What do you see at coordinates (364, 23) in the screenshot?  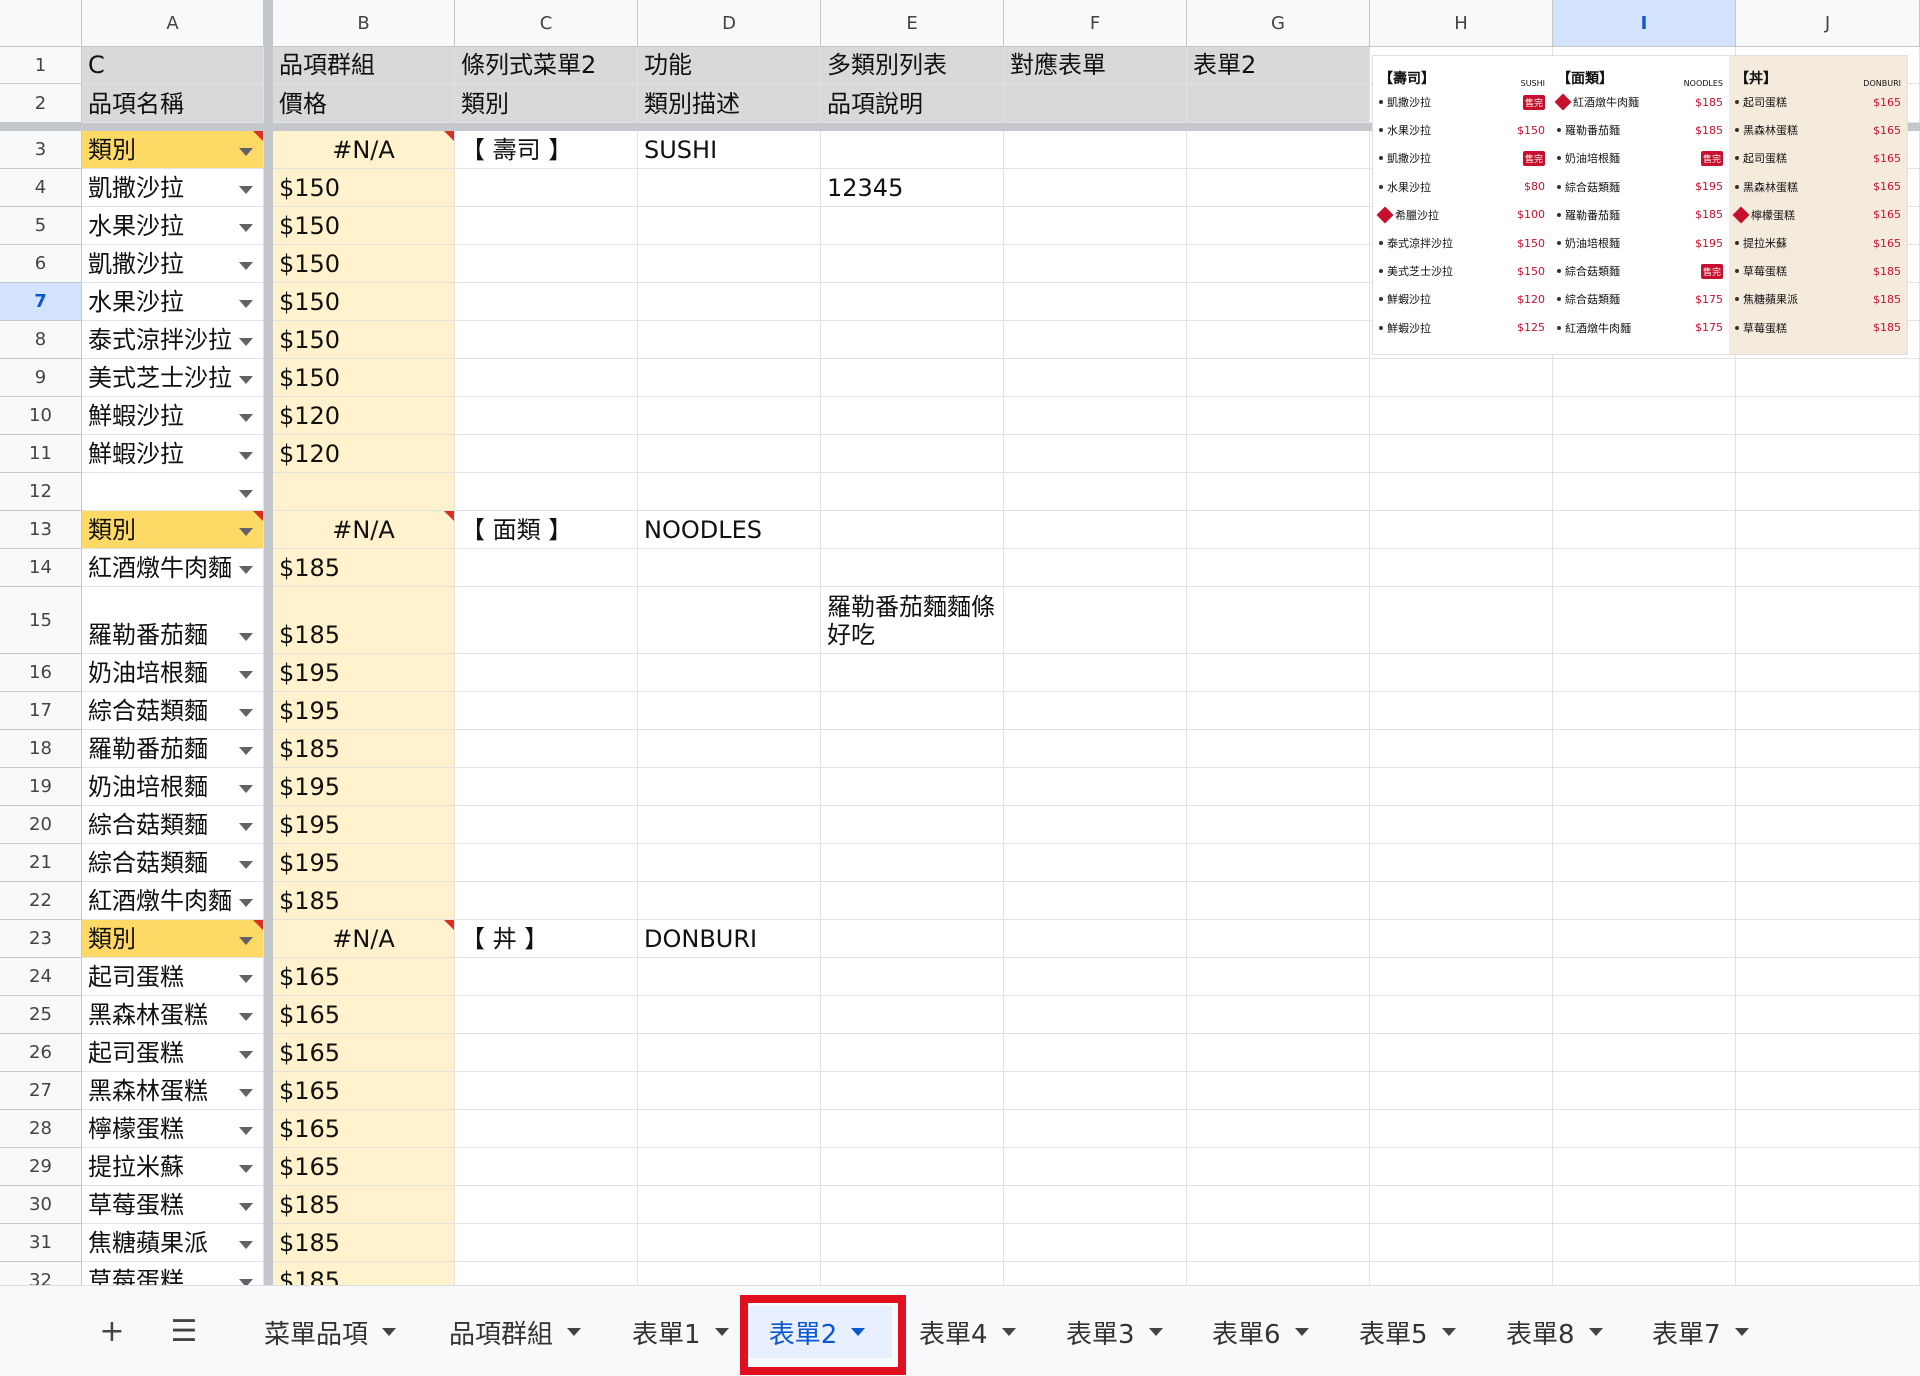 I see `column-header-b: B` at bounding box center [364, 23].